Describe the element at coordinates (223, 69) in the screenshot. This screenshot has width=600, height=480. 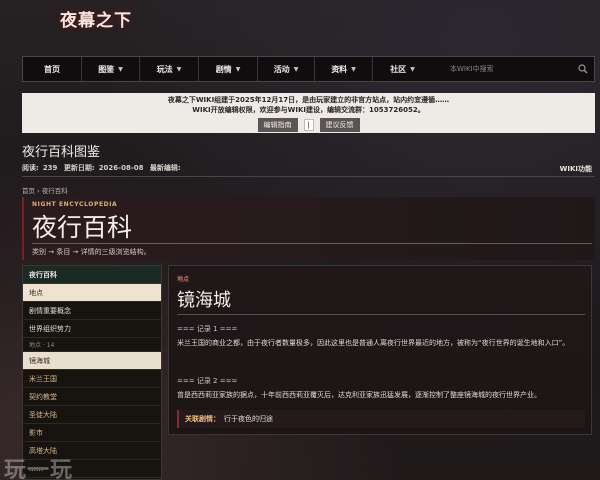
I see `nav-label: 剧情` at that location.